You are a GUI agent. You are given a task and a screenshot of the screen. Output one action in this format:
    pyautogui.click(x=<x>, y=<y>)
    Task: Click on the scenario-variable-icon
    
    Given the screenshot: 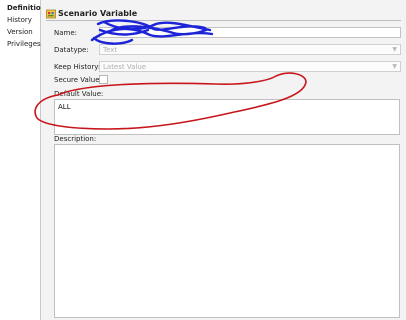 What is the action you would take?
    pyautogui.click(x=51, y=14)
    